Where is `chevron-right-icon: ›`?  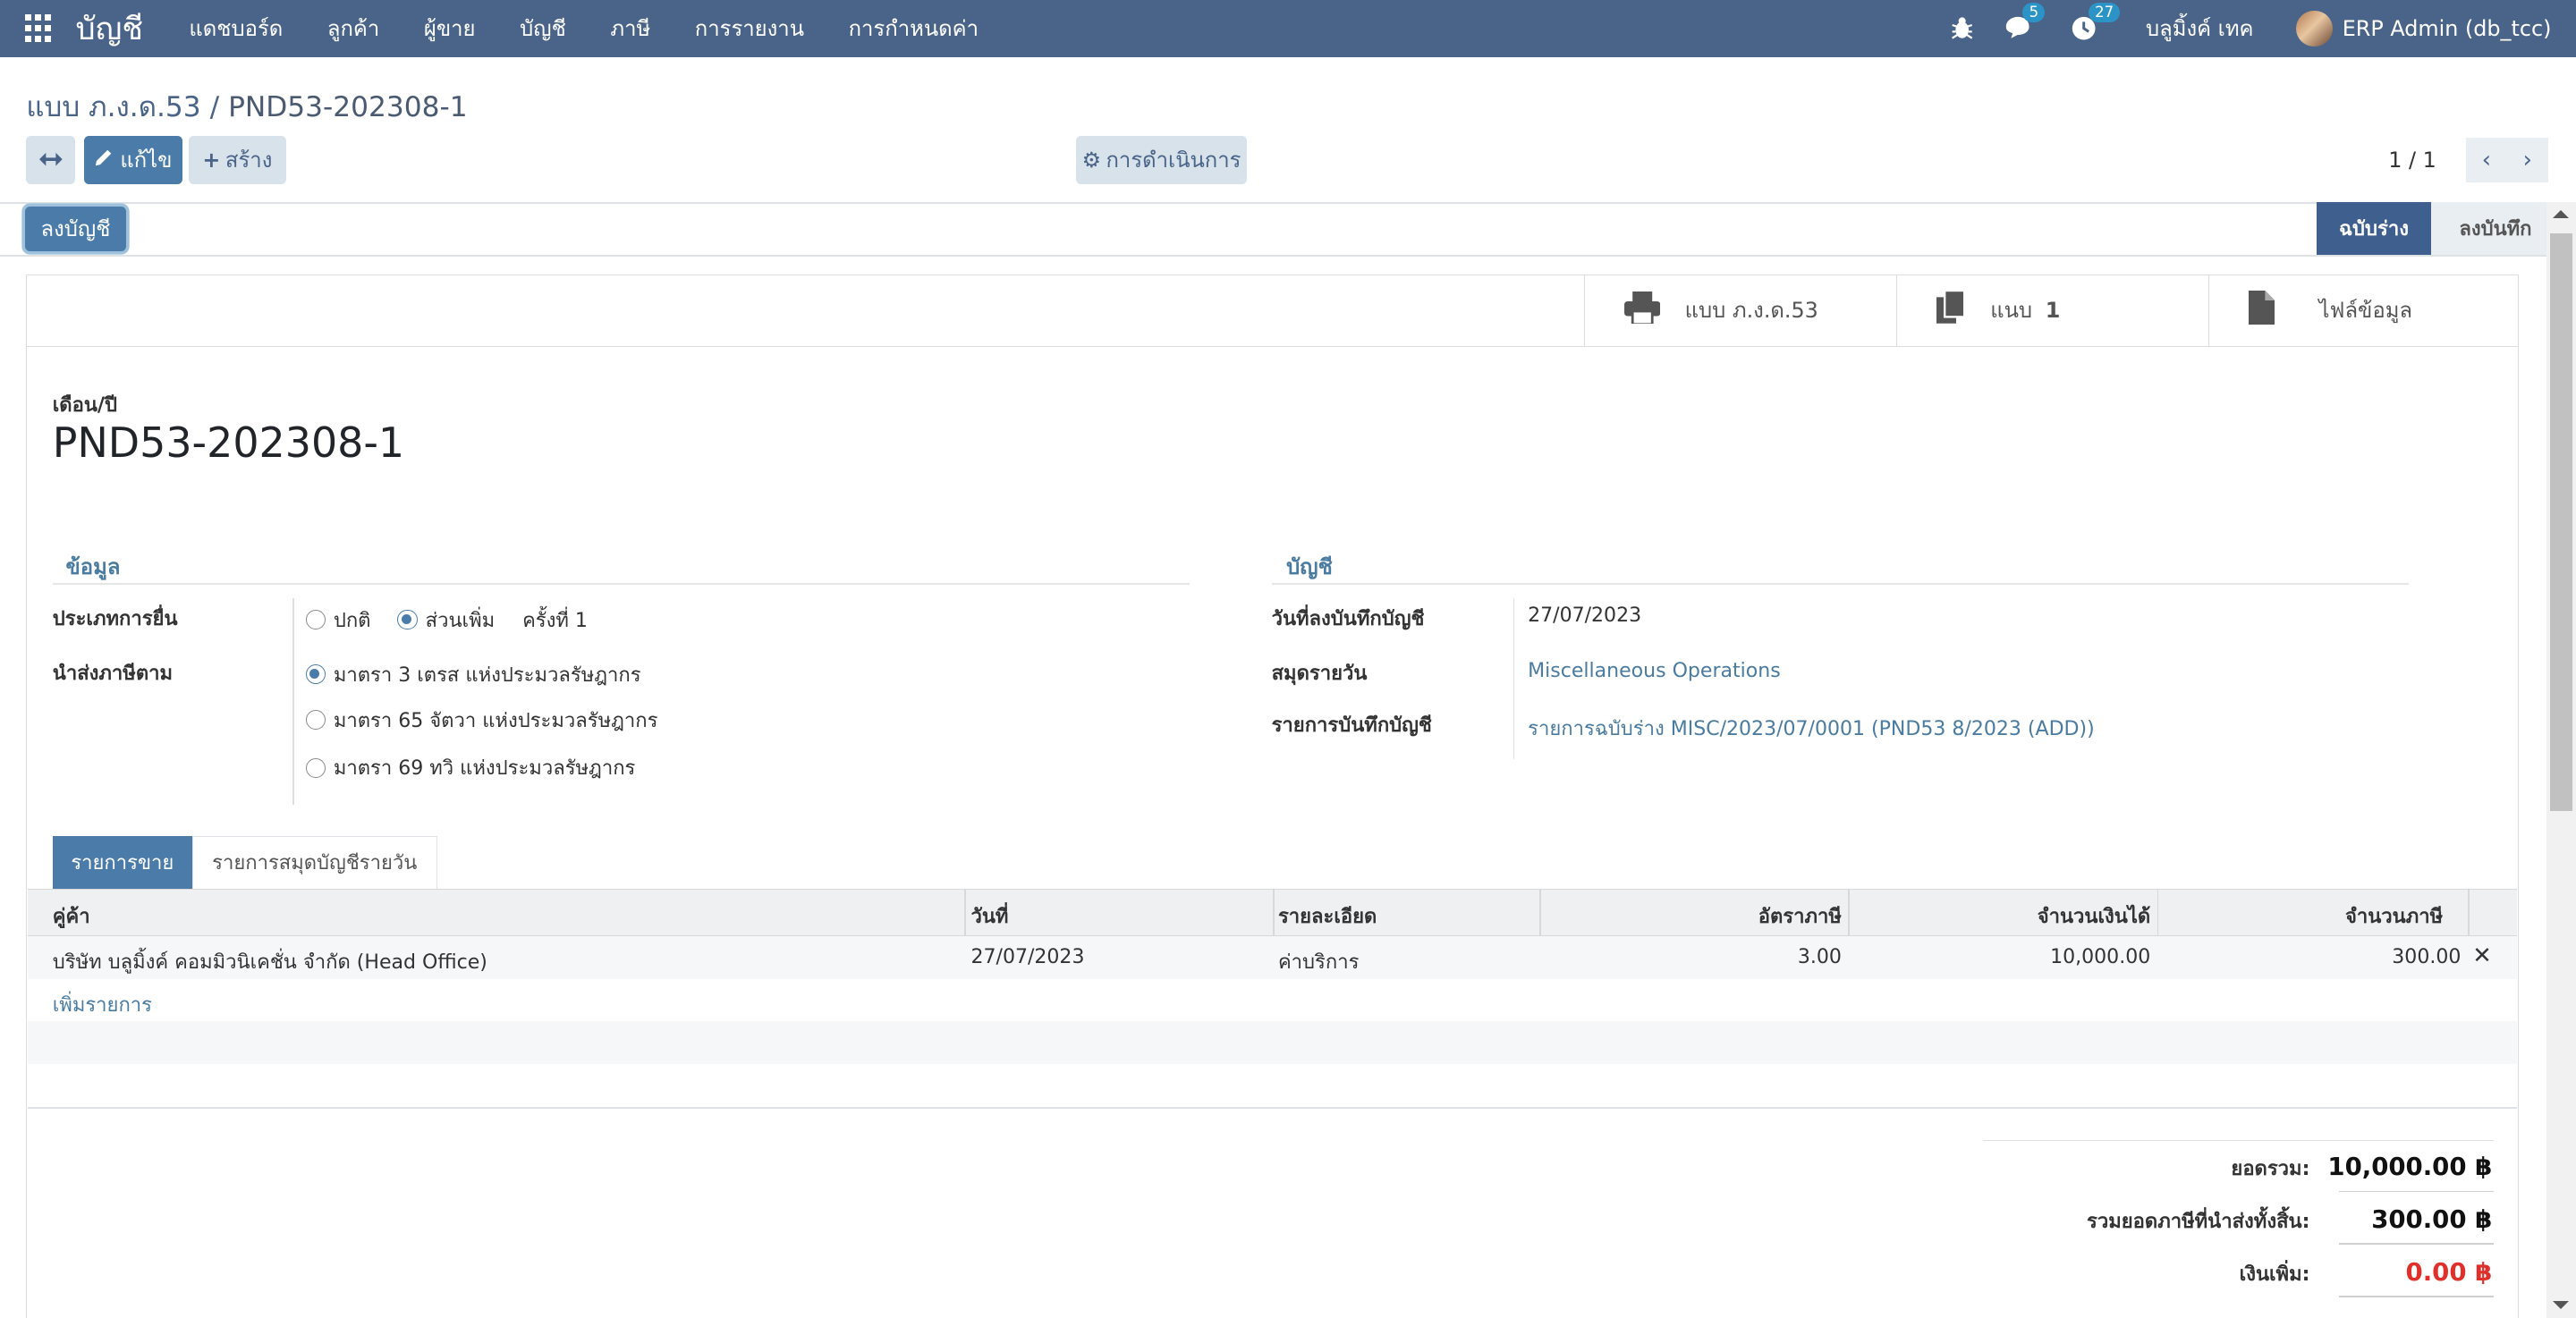 chevron-right-icon: › is located at coordinates (2527, 161).